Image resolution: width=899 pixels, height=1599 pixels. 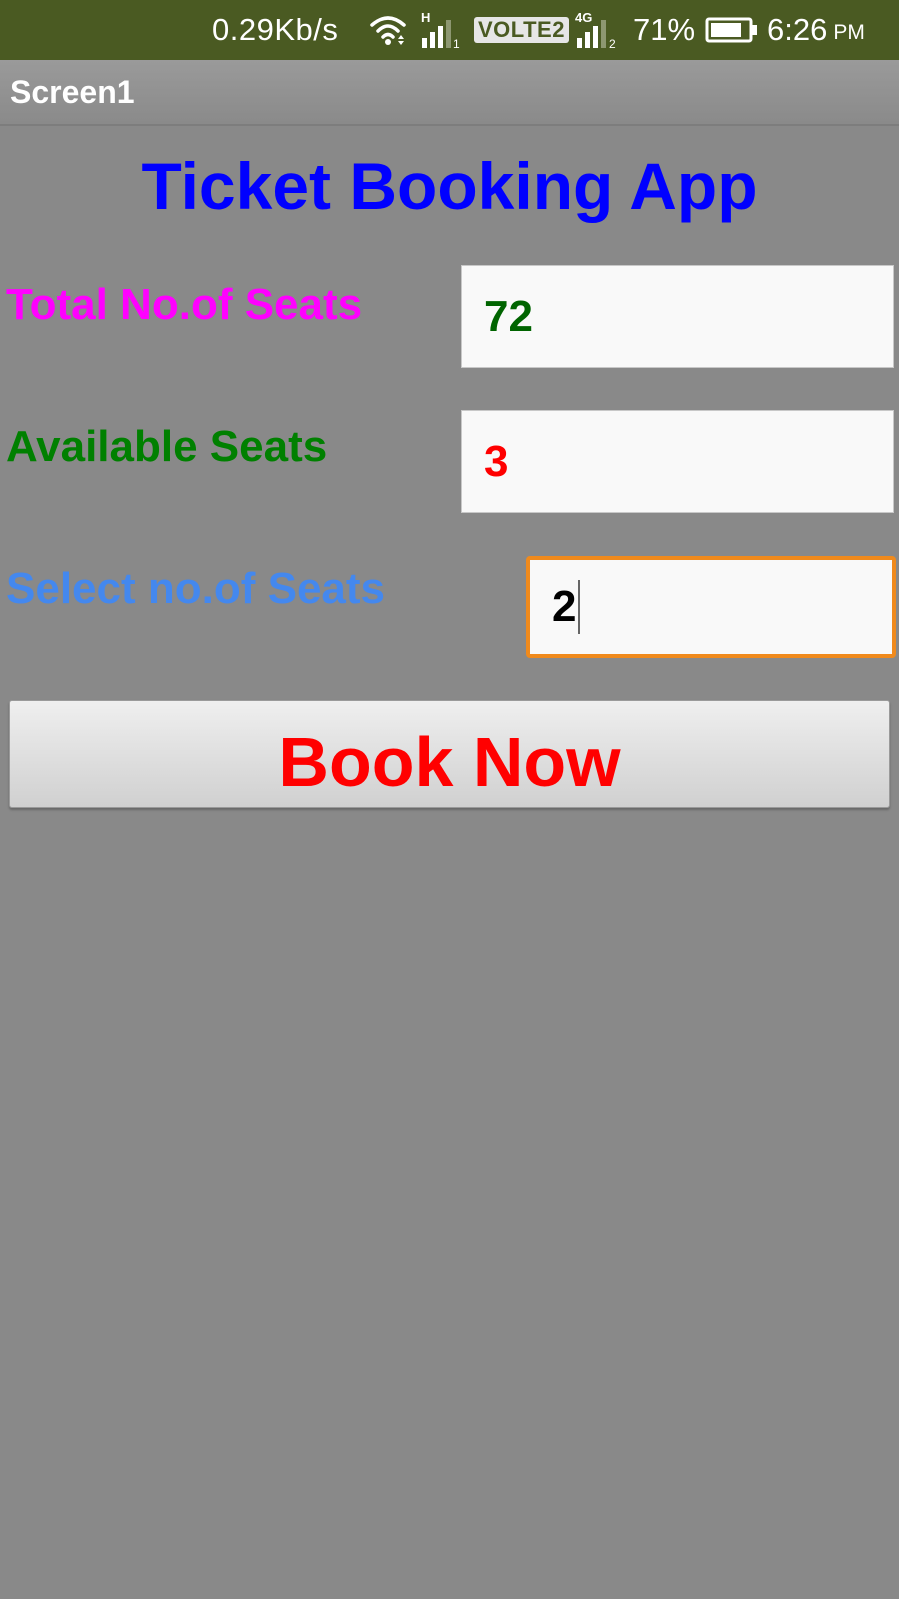 What do you see at coordinates (496, 461) in the screenshot?
I see `available-seats-value: 3` at bounding box center [496, 461].